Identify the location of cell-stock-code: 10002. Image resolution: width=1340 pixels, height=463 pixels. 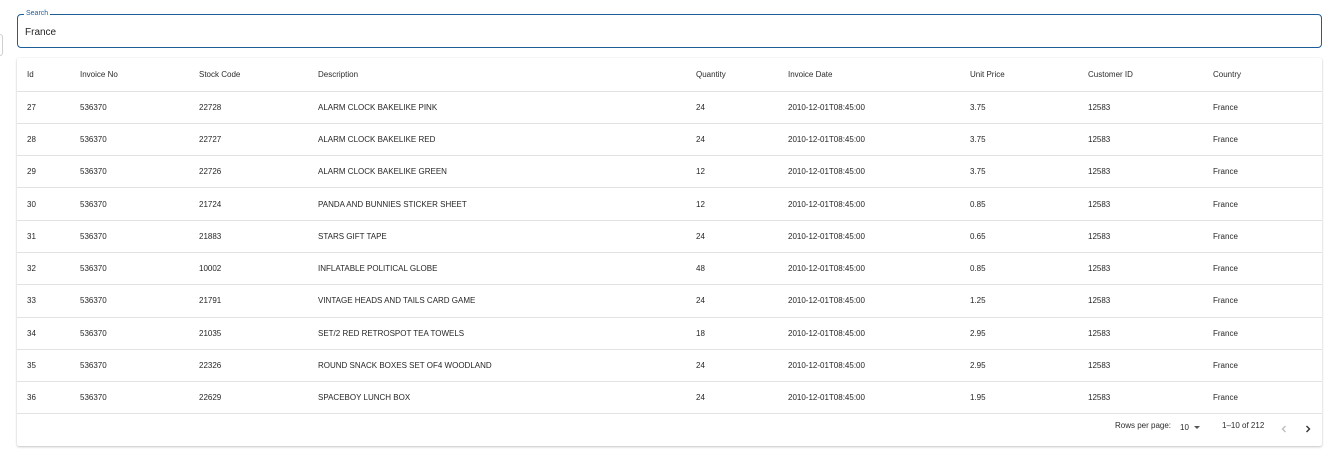
(248, 269).